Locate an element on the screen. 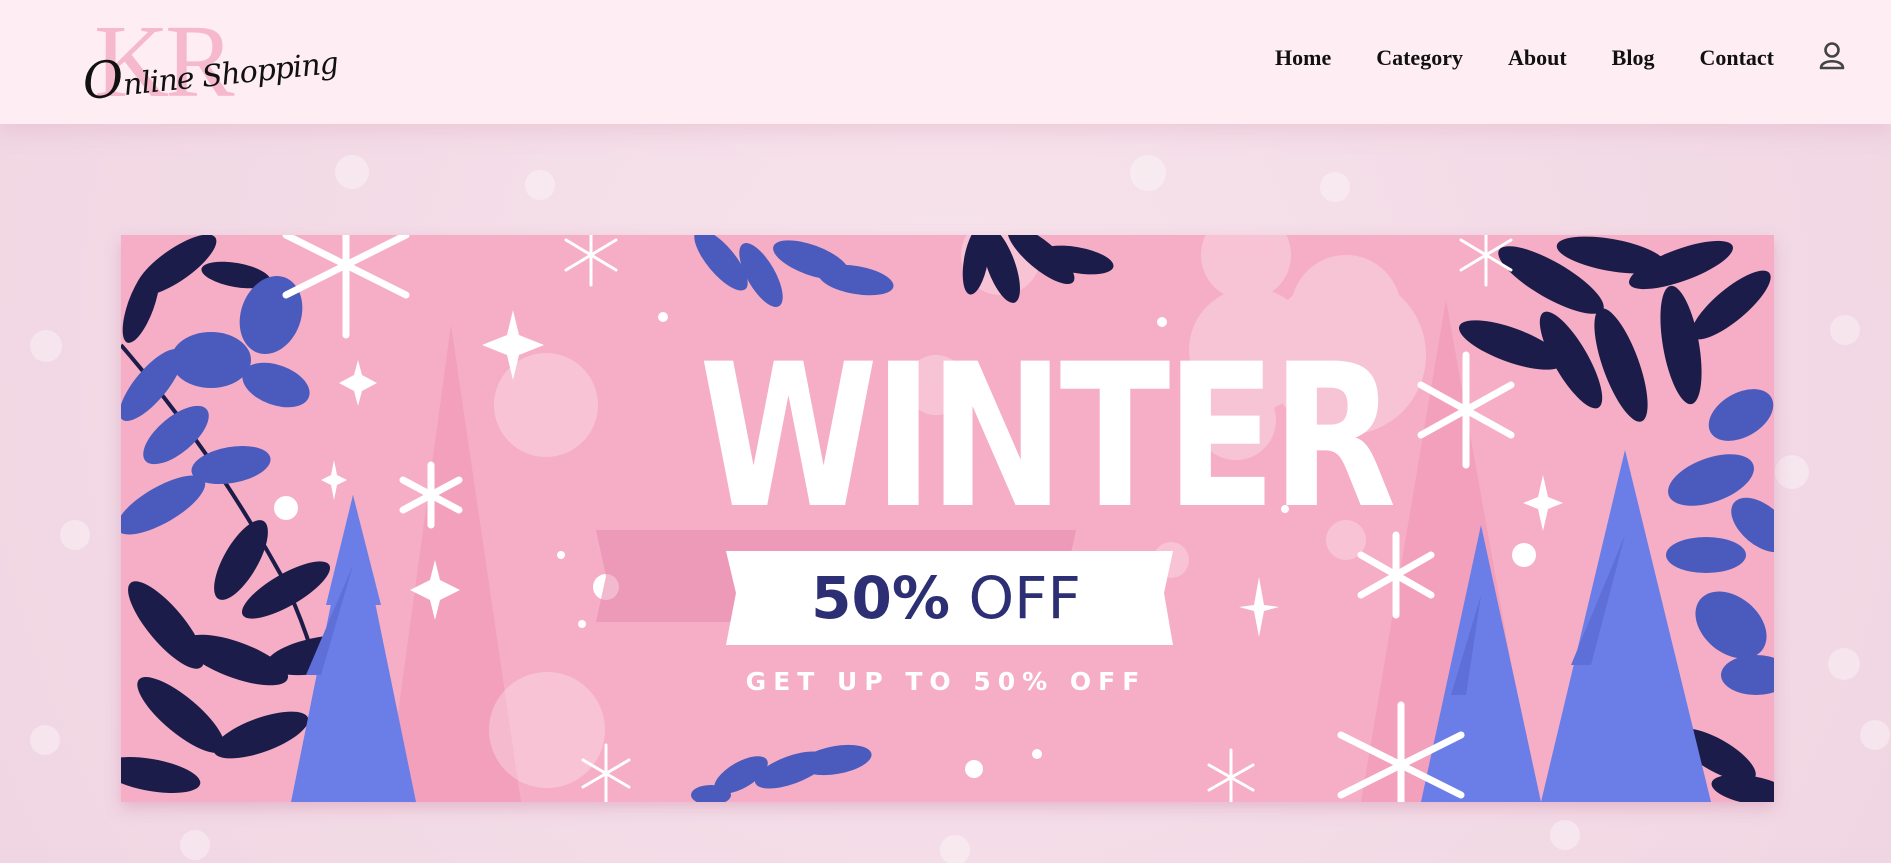 Image resolution: width=1891 pixels, height=863 pixels. main-nav: Home Category About Blog Contact is located at coordinates (1524, 58).